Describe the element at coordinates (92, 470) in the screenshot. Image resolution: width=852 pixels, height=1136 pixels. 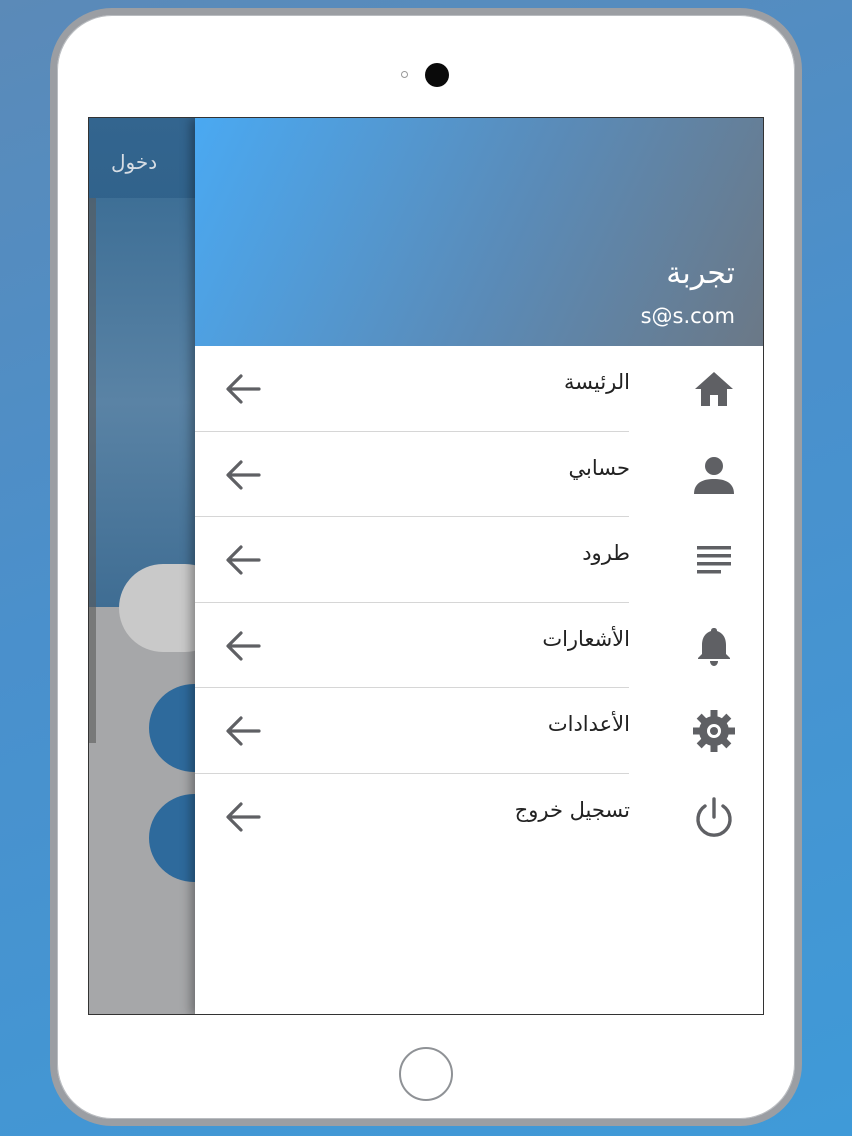
I see `background-edge` at that location.